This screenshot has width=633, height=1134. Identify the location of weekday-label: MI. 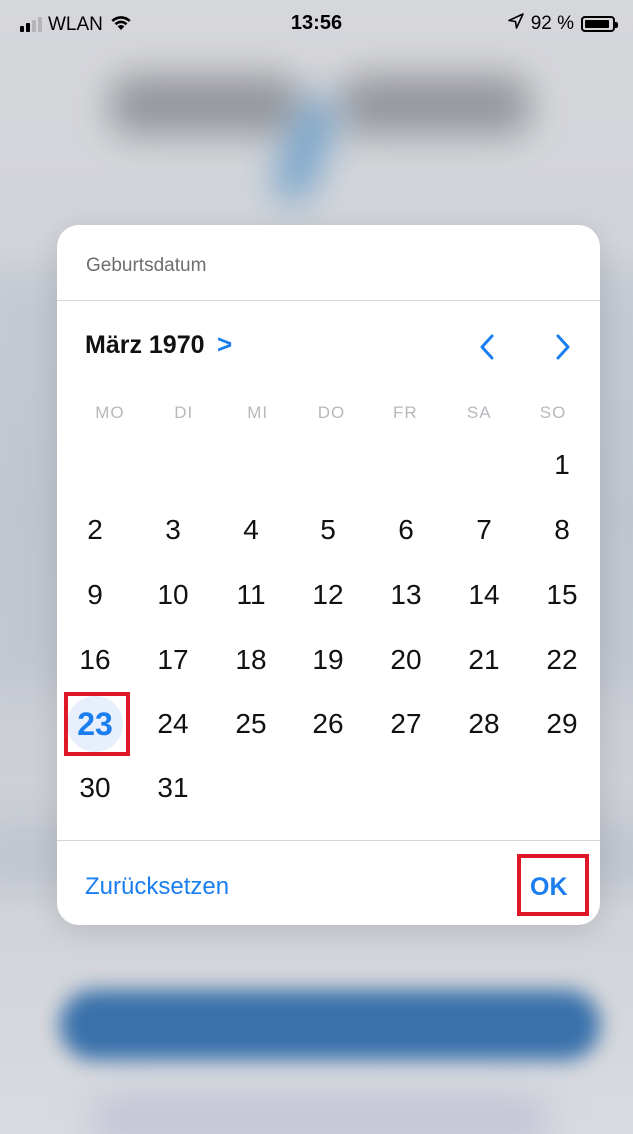
(258, 412).